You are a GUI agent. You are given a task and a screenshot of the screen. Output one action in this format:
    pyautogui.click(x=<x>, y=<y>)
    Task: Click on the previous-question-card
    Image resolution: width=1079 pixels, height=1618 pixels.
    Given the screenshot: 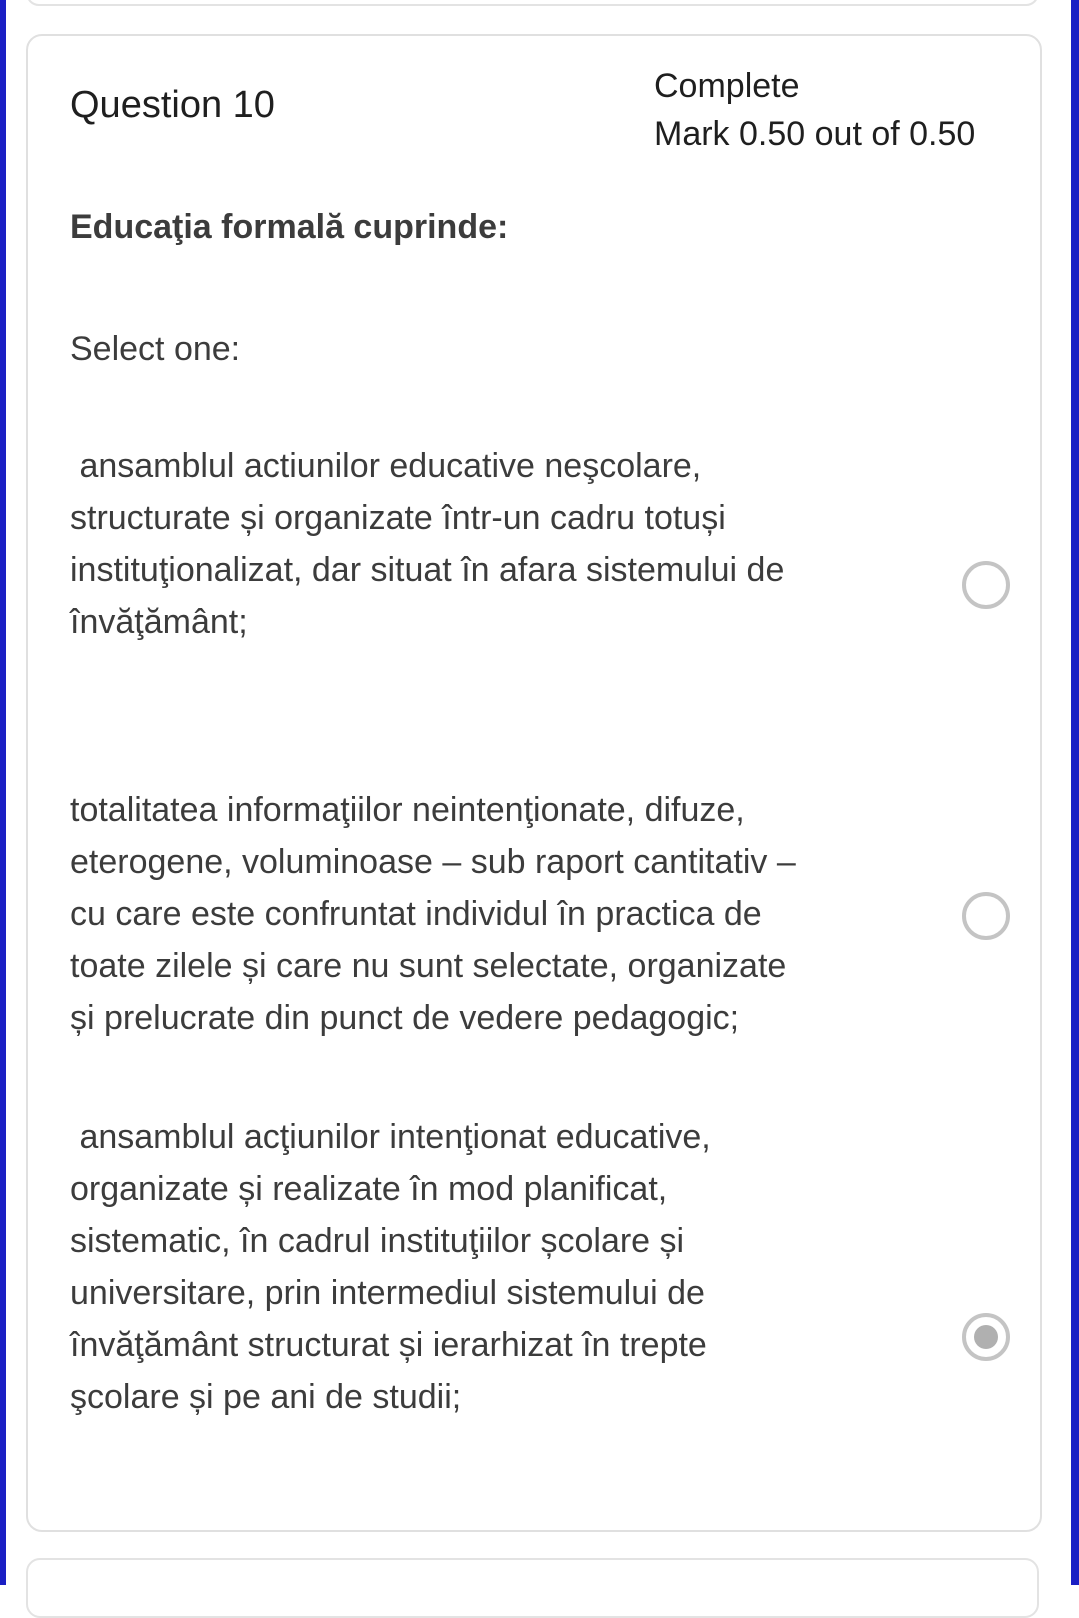 What is the action you would take?
    pyautogui.click(x=532, y=3)
    